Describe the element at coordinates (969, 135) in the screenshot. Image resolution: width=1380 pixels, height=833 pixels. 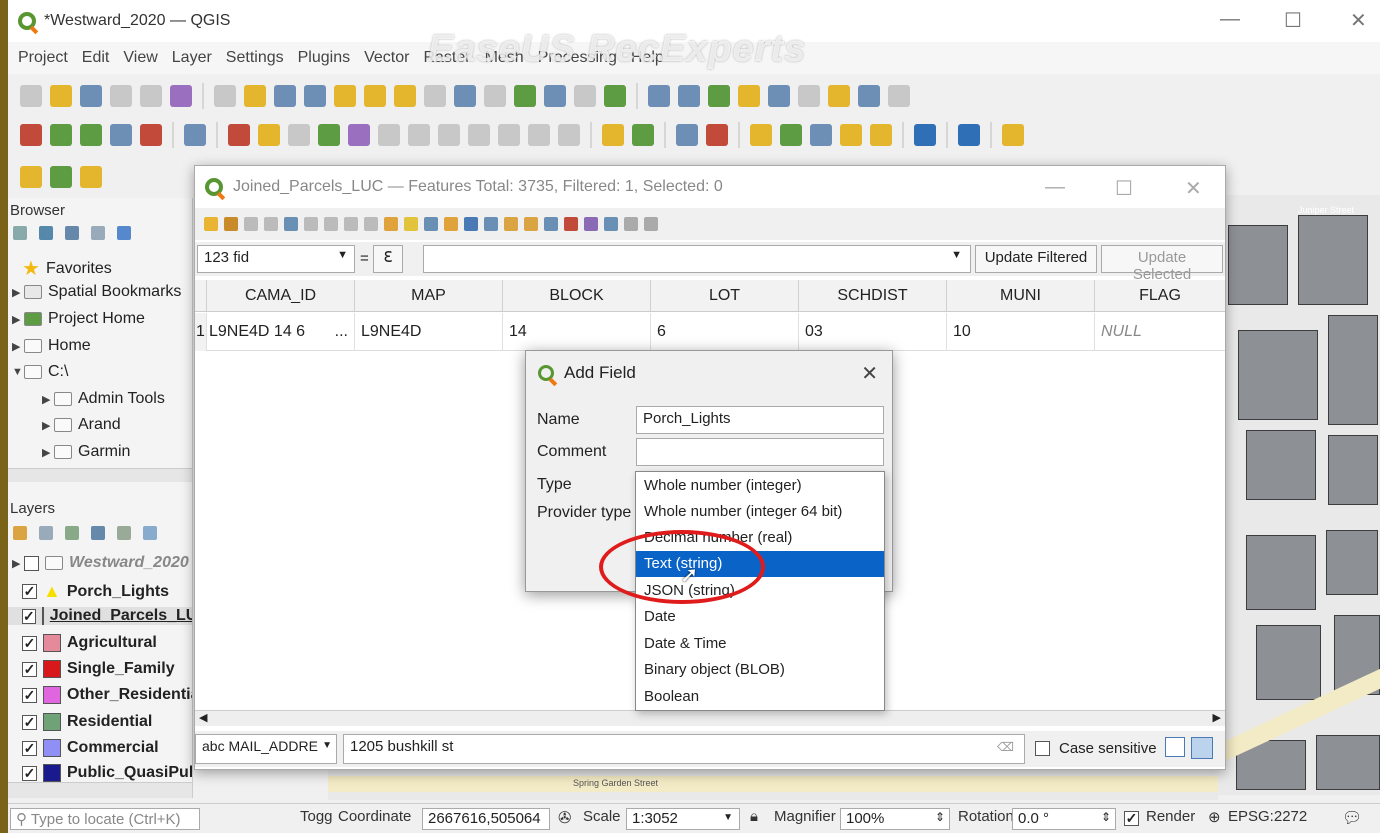
I see `help-icon` at that location.